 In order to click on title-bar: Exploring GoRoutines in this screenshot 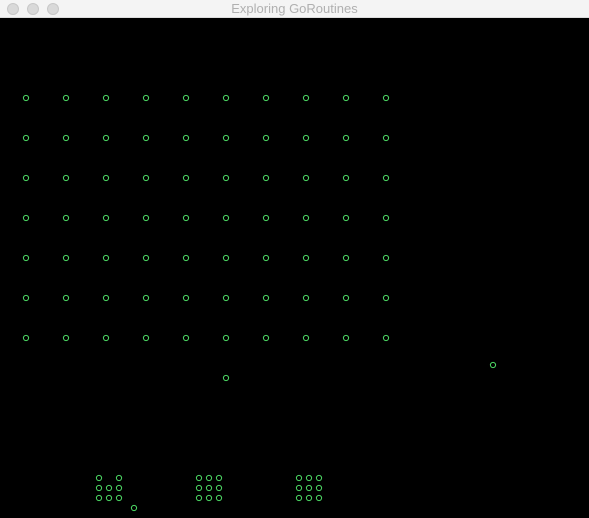, I will do `click(294, 9)`.